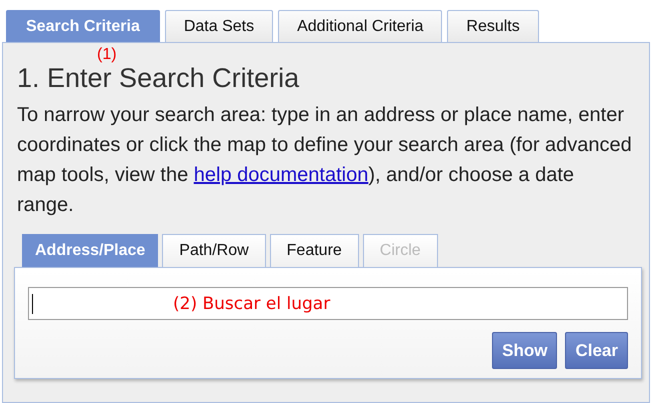 The height and width of the screenshot is (403, 659). I want to click on show-button: Show, so click(525, 350).